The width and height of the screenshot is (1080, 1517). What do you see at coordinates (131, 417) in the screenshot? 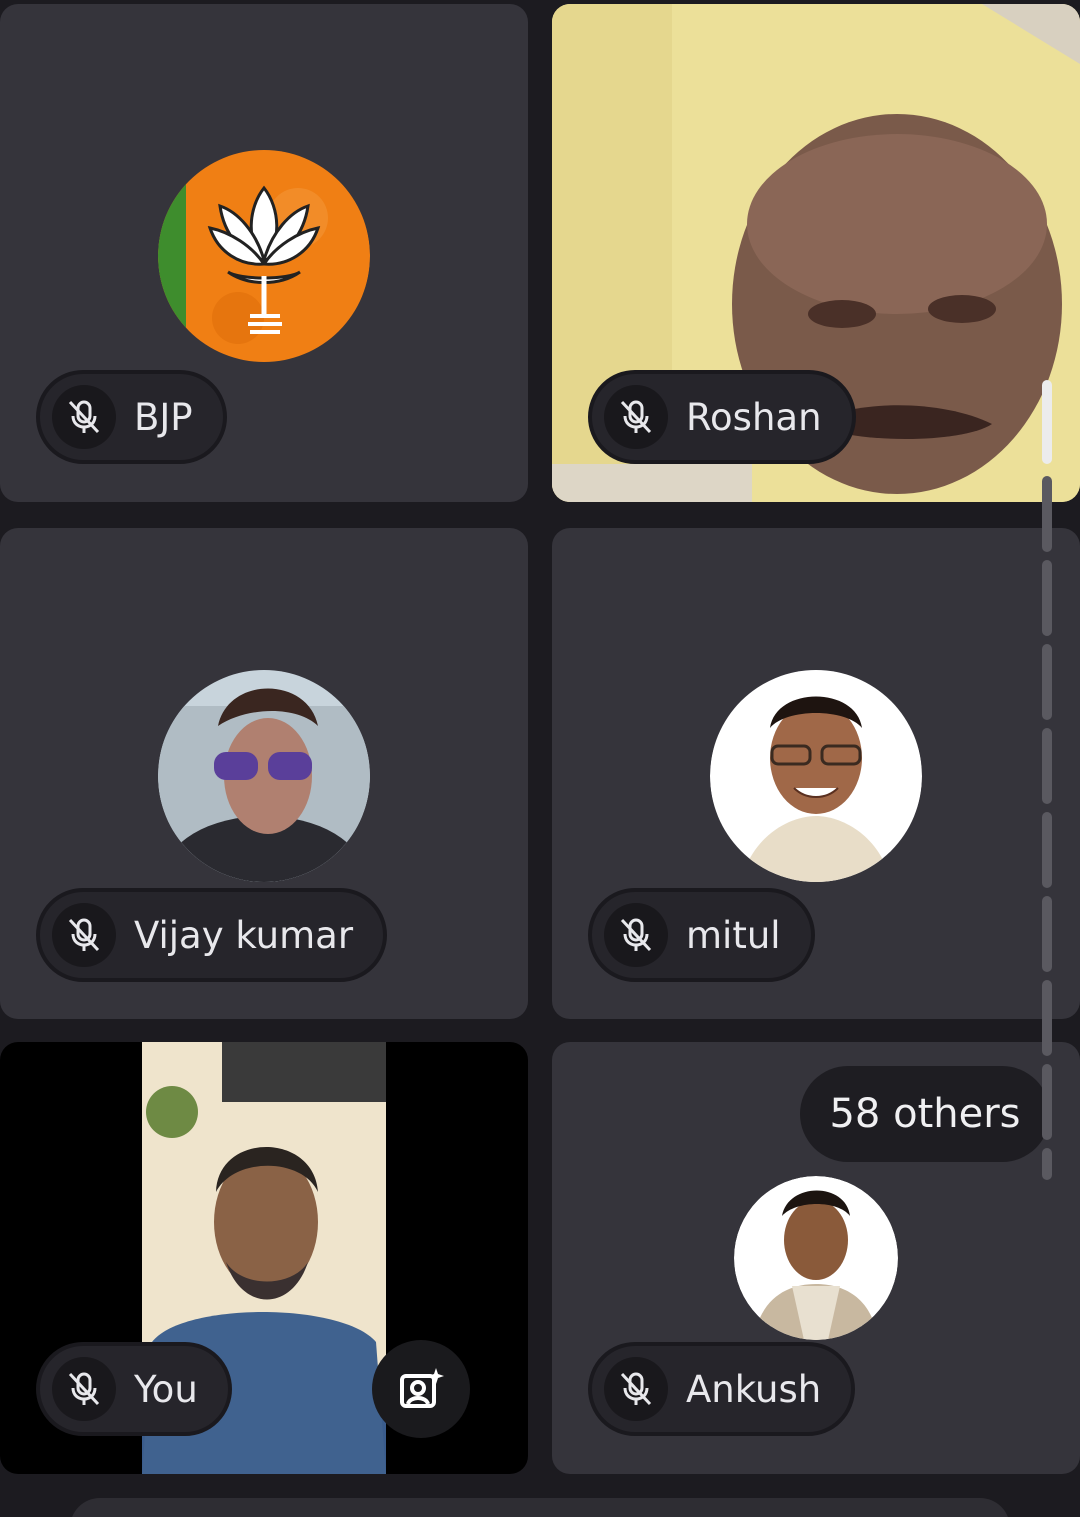
I see `name-pill: BJP` at bounding box center [131, 417].